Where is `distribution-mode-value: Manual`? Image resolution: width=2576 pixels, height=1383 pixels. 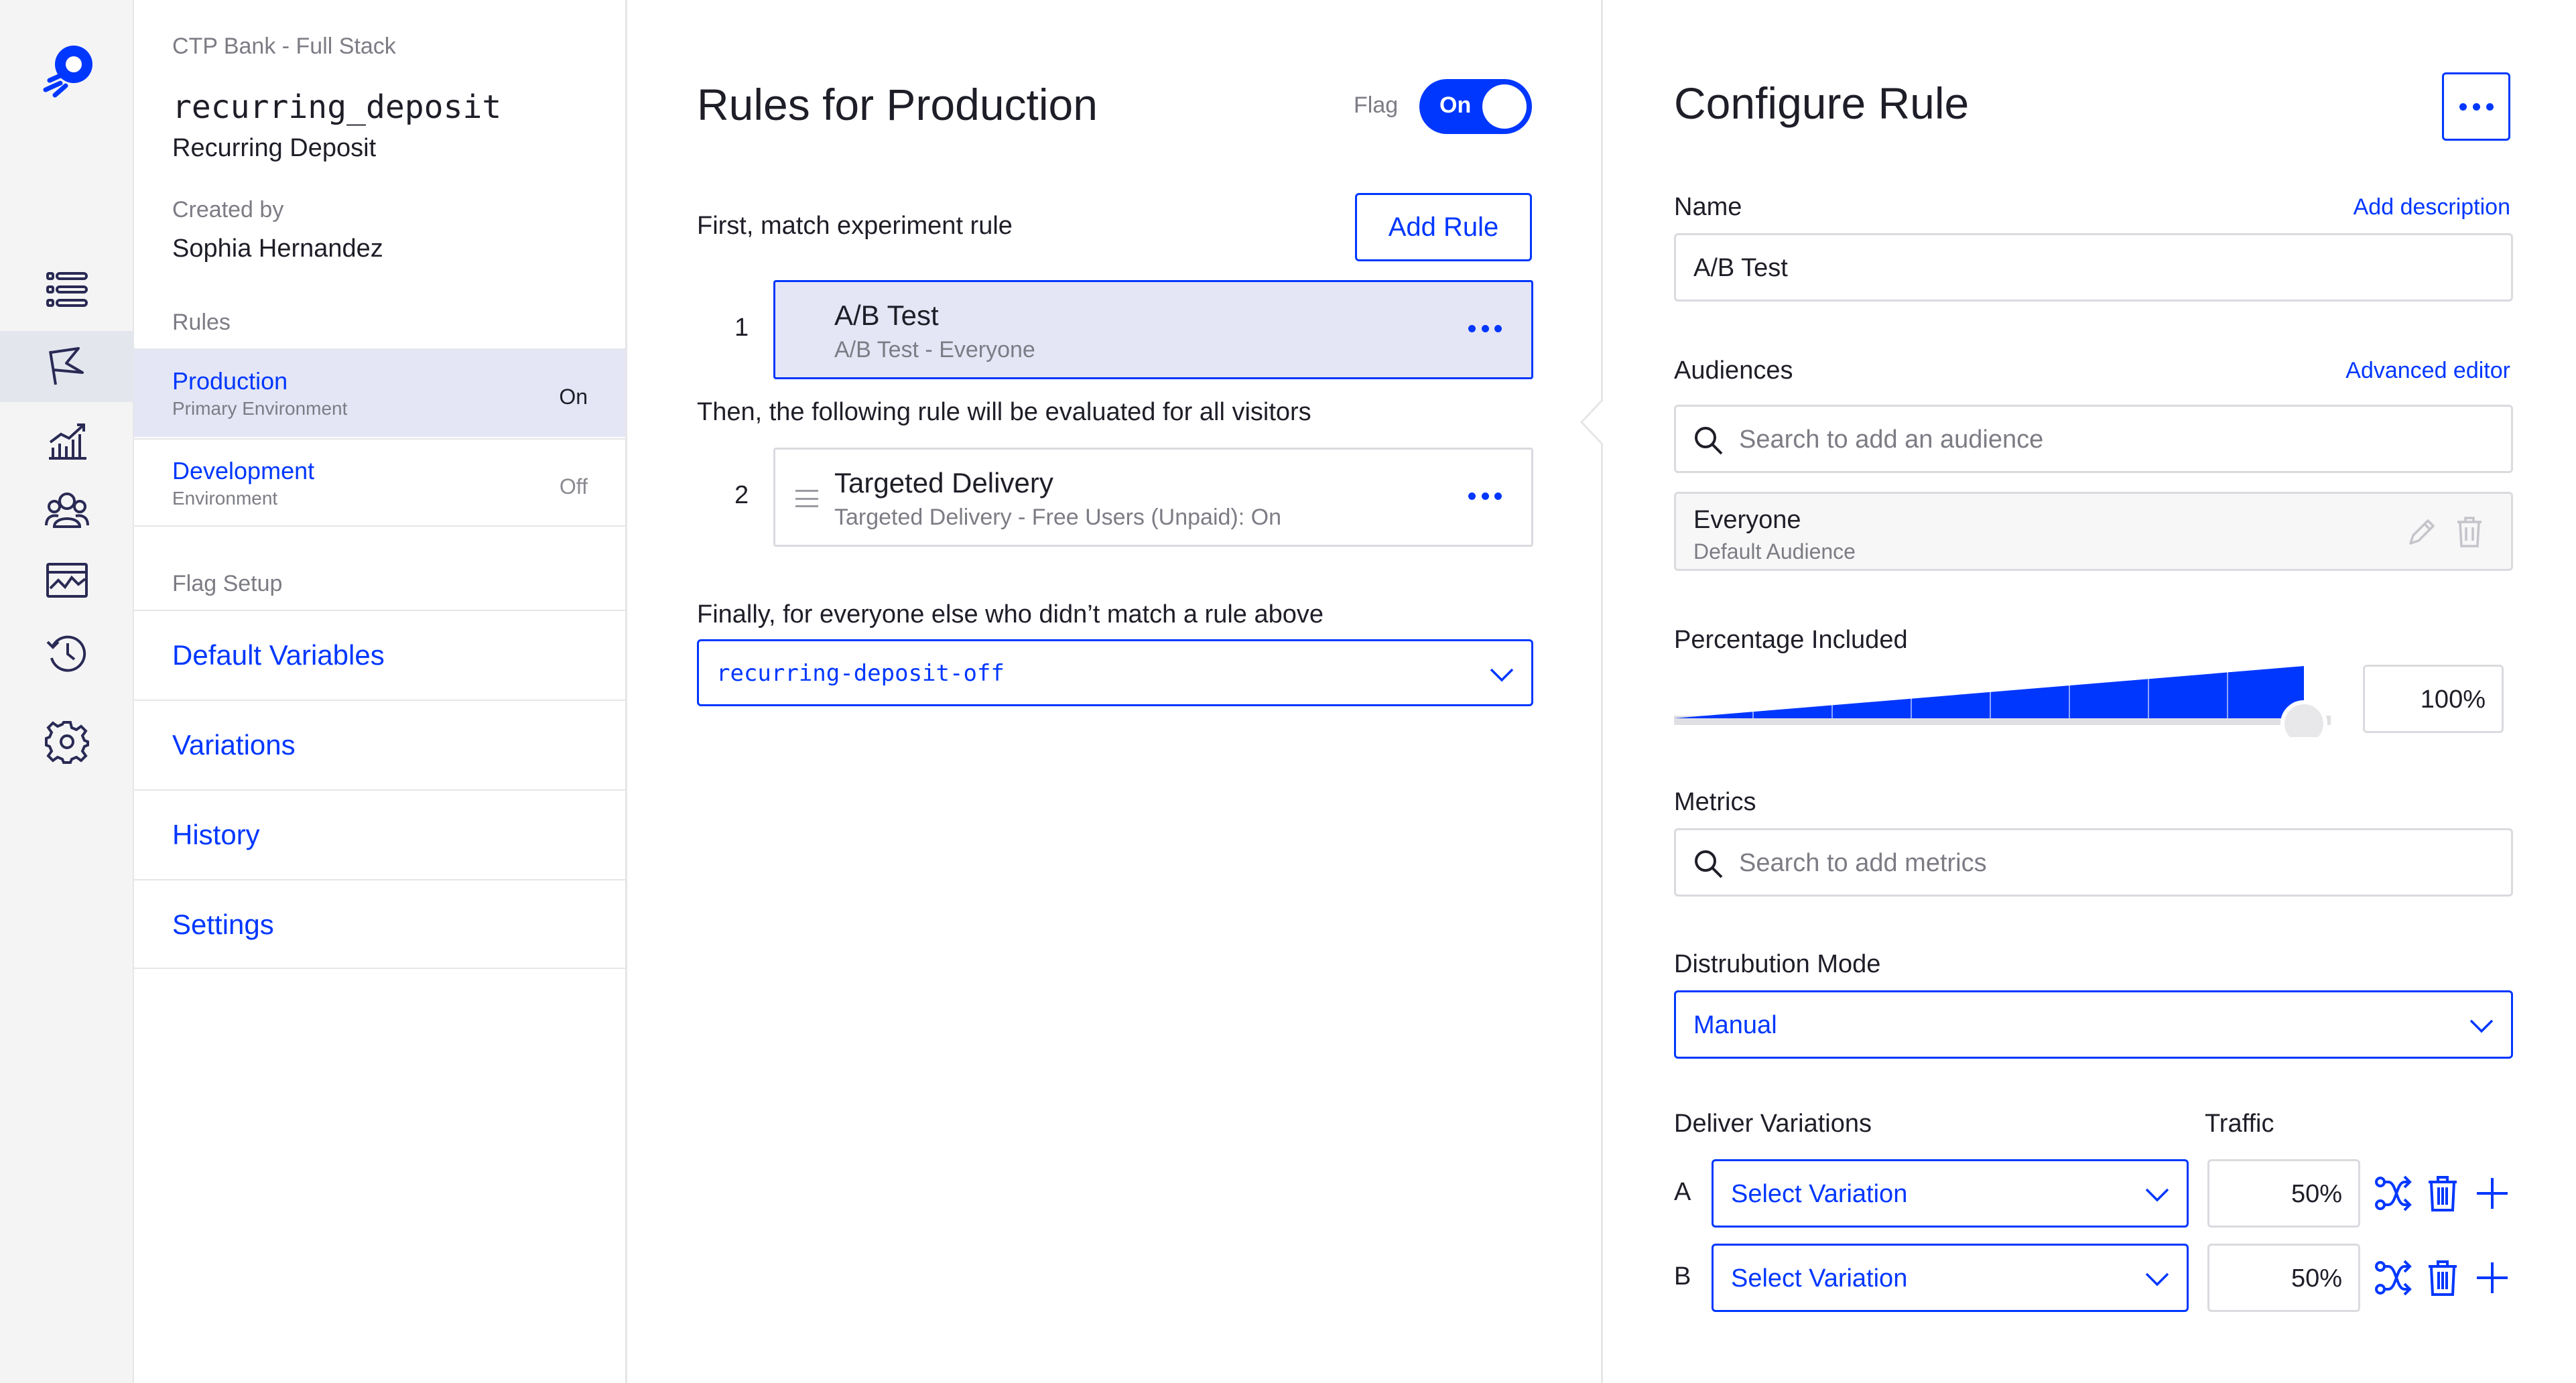
distribution-mode-value: Manual is located at coordinates (1735, 1025).